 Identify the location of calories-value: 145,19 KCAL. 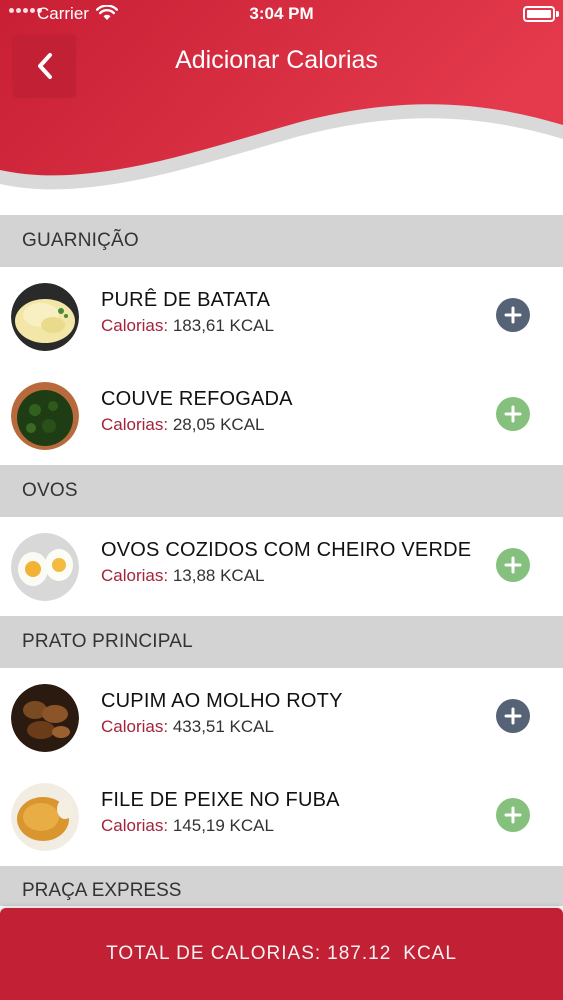
(223, 825).